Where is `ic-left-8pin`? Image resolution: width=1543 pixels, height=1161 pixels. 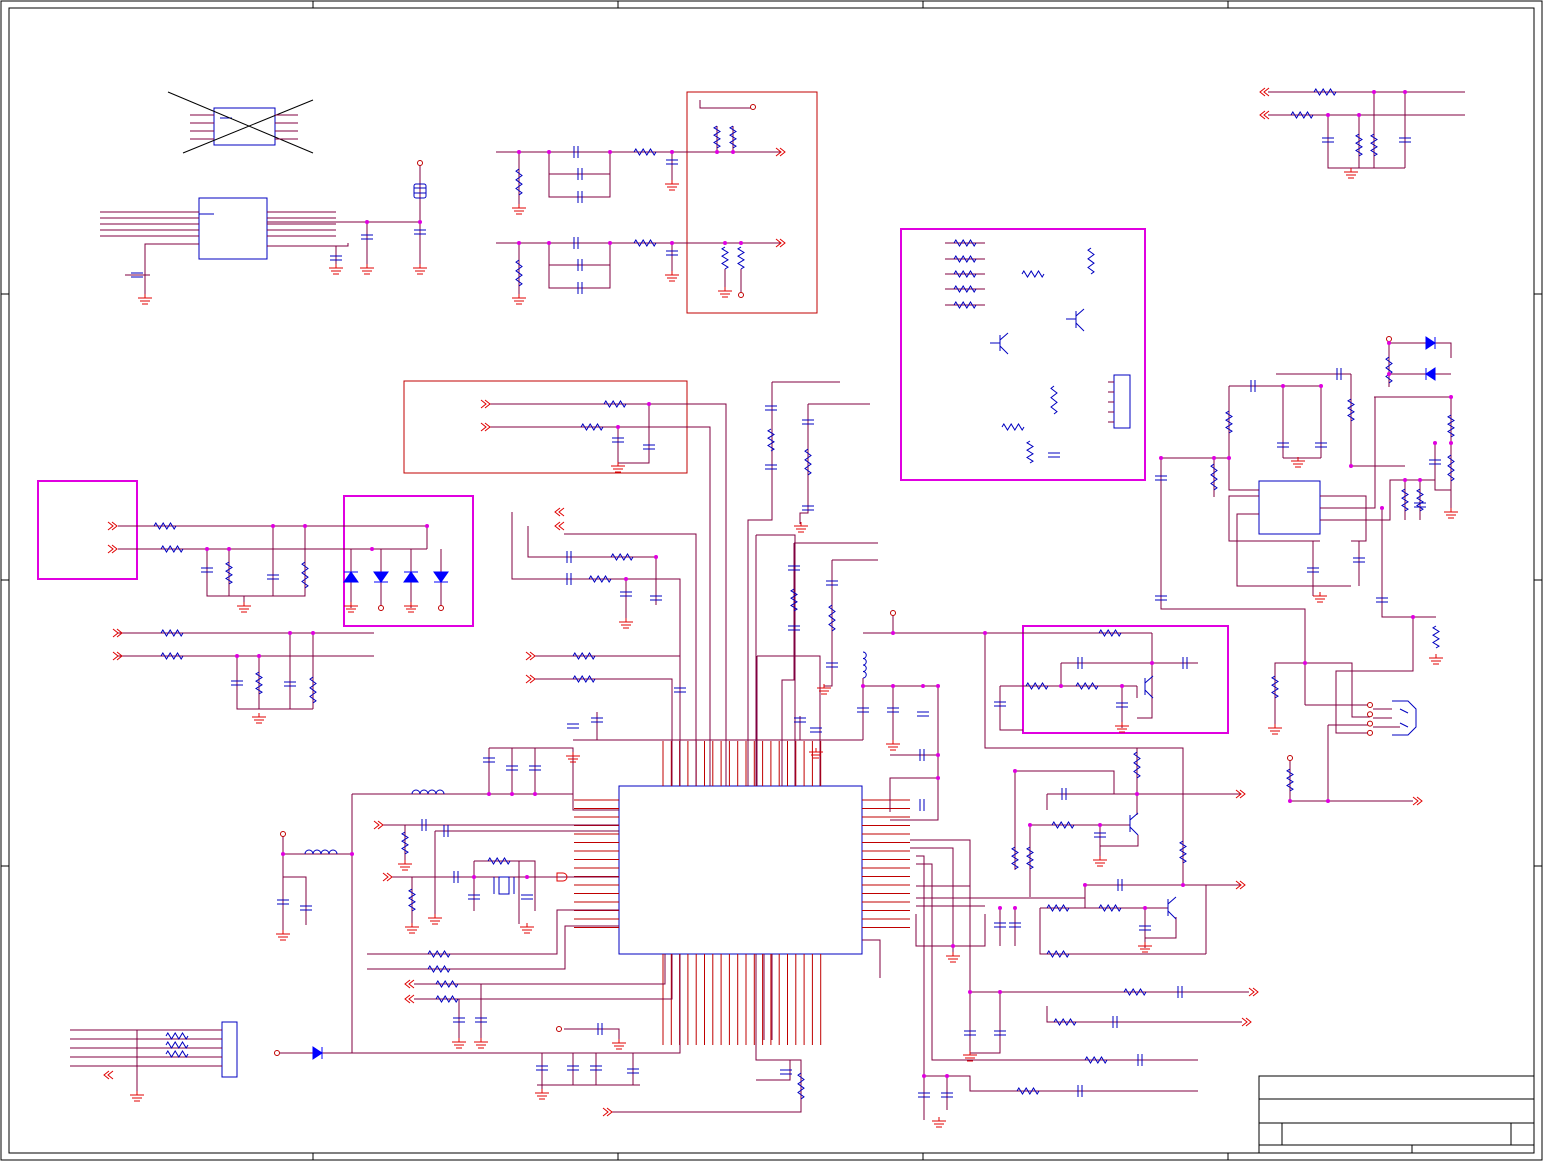 ic-left-8pin is located at coordinates (233, 228).